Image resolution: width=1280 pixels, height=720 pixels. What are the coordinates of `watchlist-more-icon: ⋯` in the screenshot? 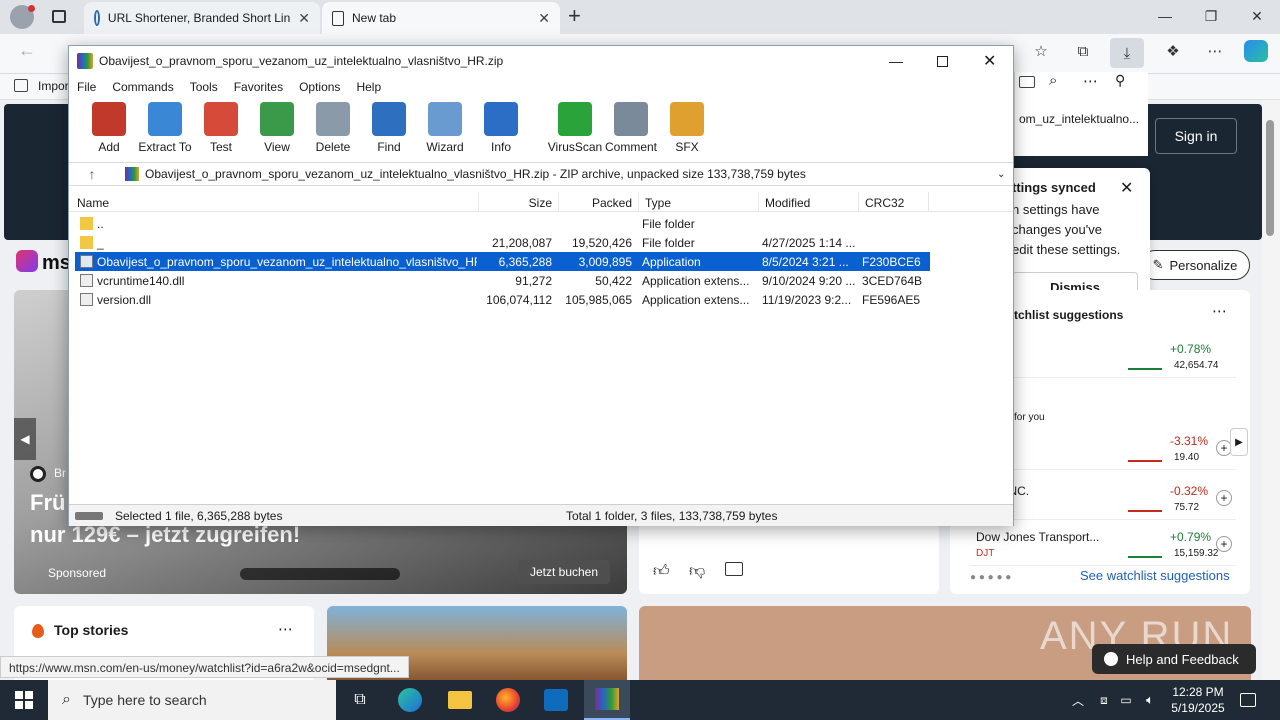 It's located at (1219, 311).